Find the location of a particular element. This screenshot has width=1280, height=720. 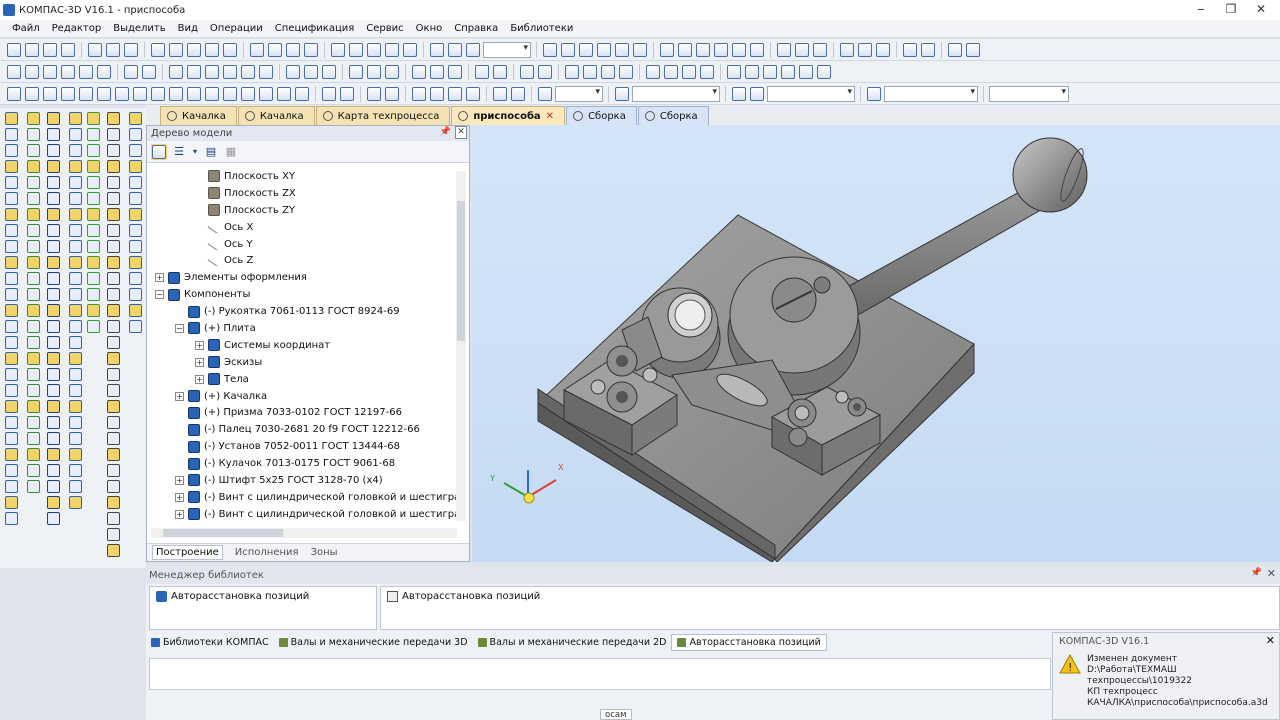

tree-item: Плоскость XY is located at coordinates (304, 176).